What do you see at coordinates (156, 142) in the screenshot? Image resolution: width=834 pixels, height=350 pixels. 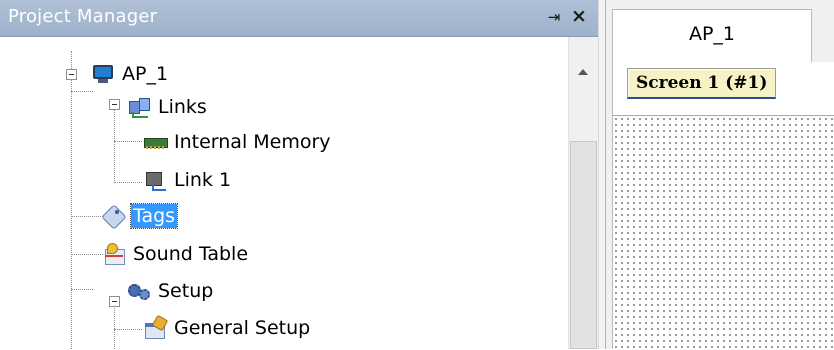 I see `memory-icon` at bounding box center [156, 142].